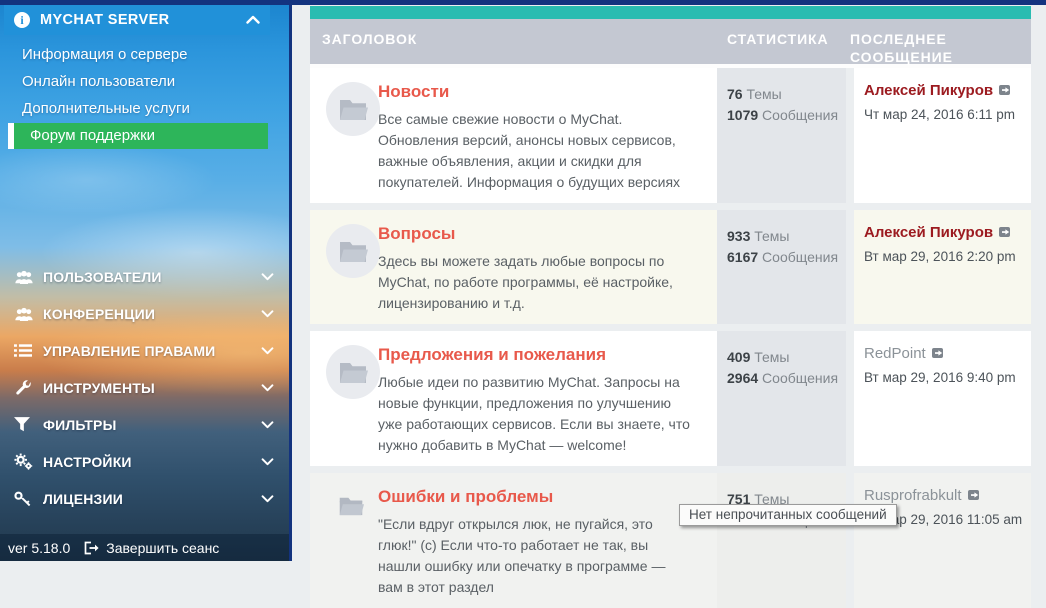 Image resolution: width=1046 pixels, height=608 pixels. Describe the element at coordinates (370, 39) in the screenshot. I see `column-header-title: ЗАГОЛОВОК` at that location.